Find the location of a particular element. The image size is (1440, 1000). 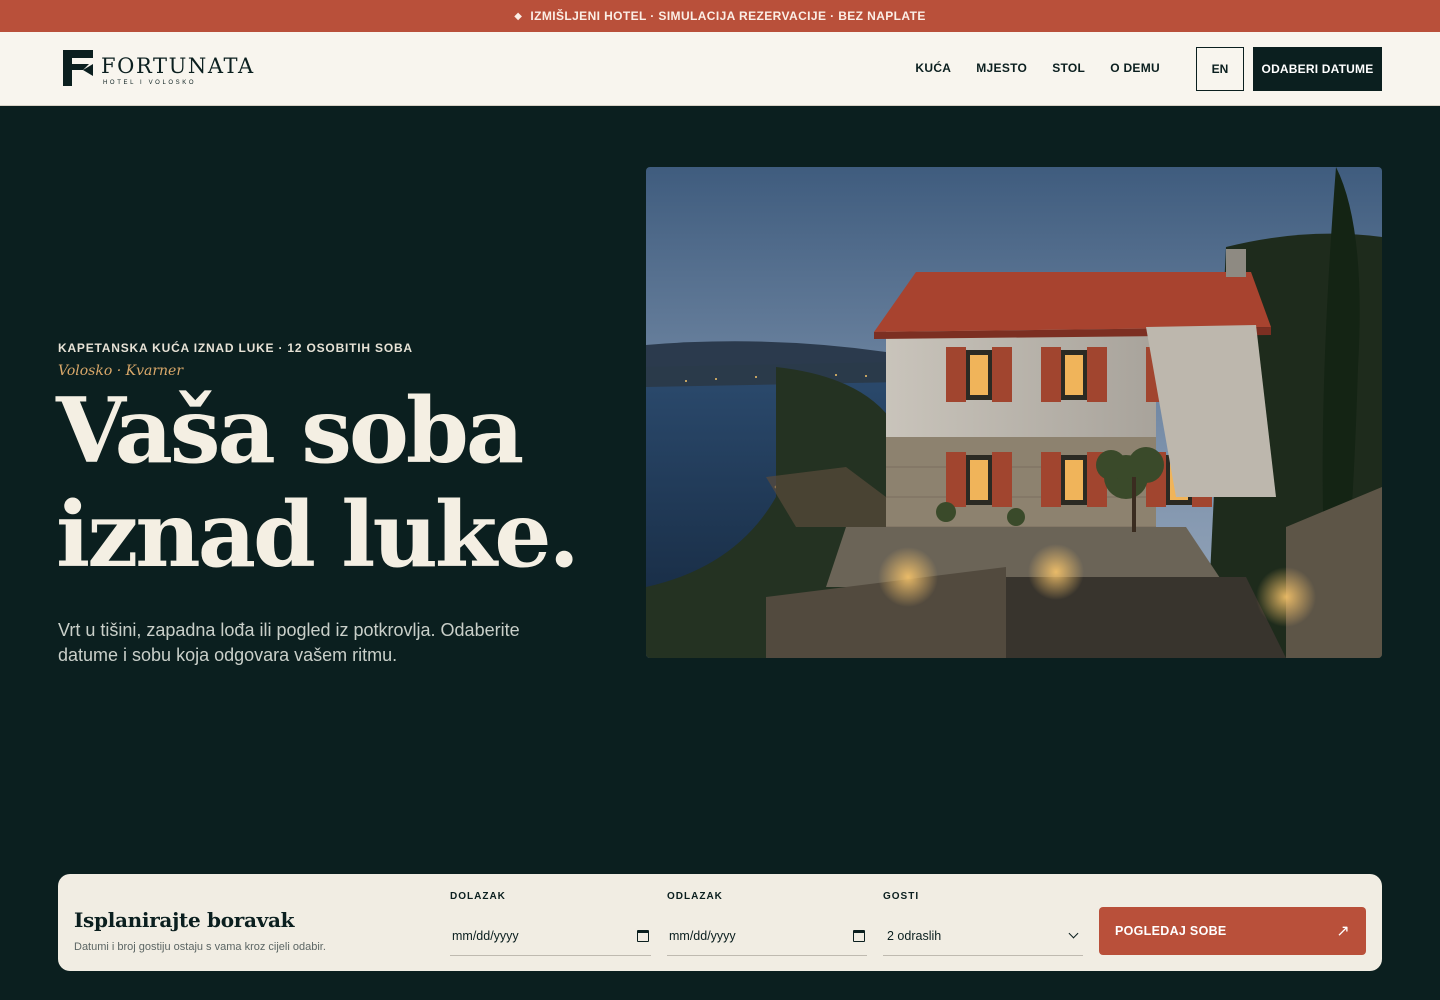

guests-field: GOSTI 2 odraslih is located at coordinates (983, 923).